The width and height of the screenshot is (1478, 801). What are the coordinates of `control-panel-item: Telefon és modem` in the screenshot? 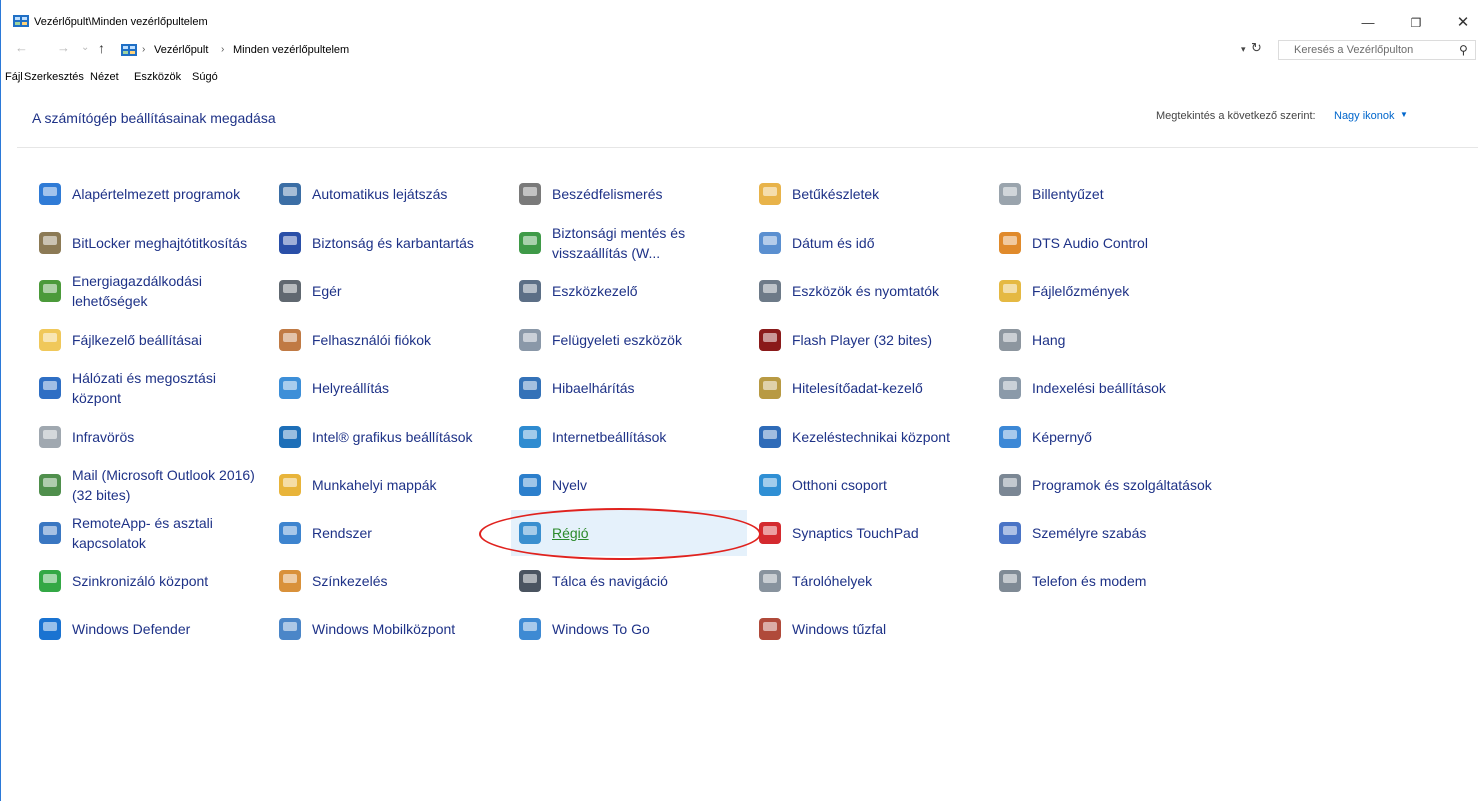 It's located at (1109, 581).